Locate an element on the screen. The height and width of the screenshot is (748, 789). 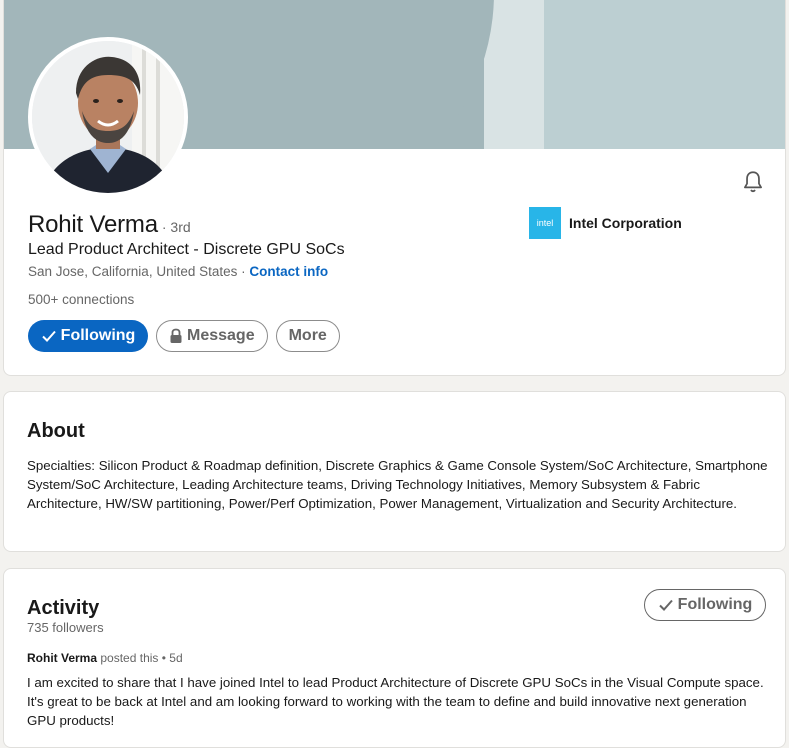
activity-title: Activity is located at coordinates (63, 608).